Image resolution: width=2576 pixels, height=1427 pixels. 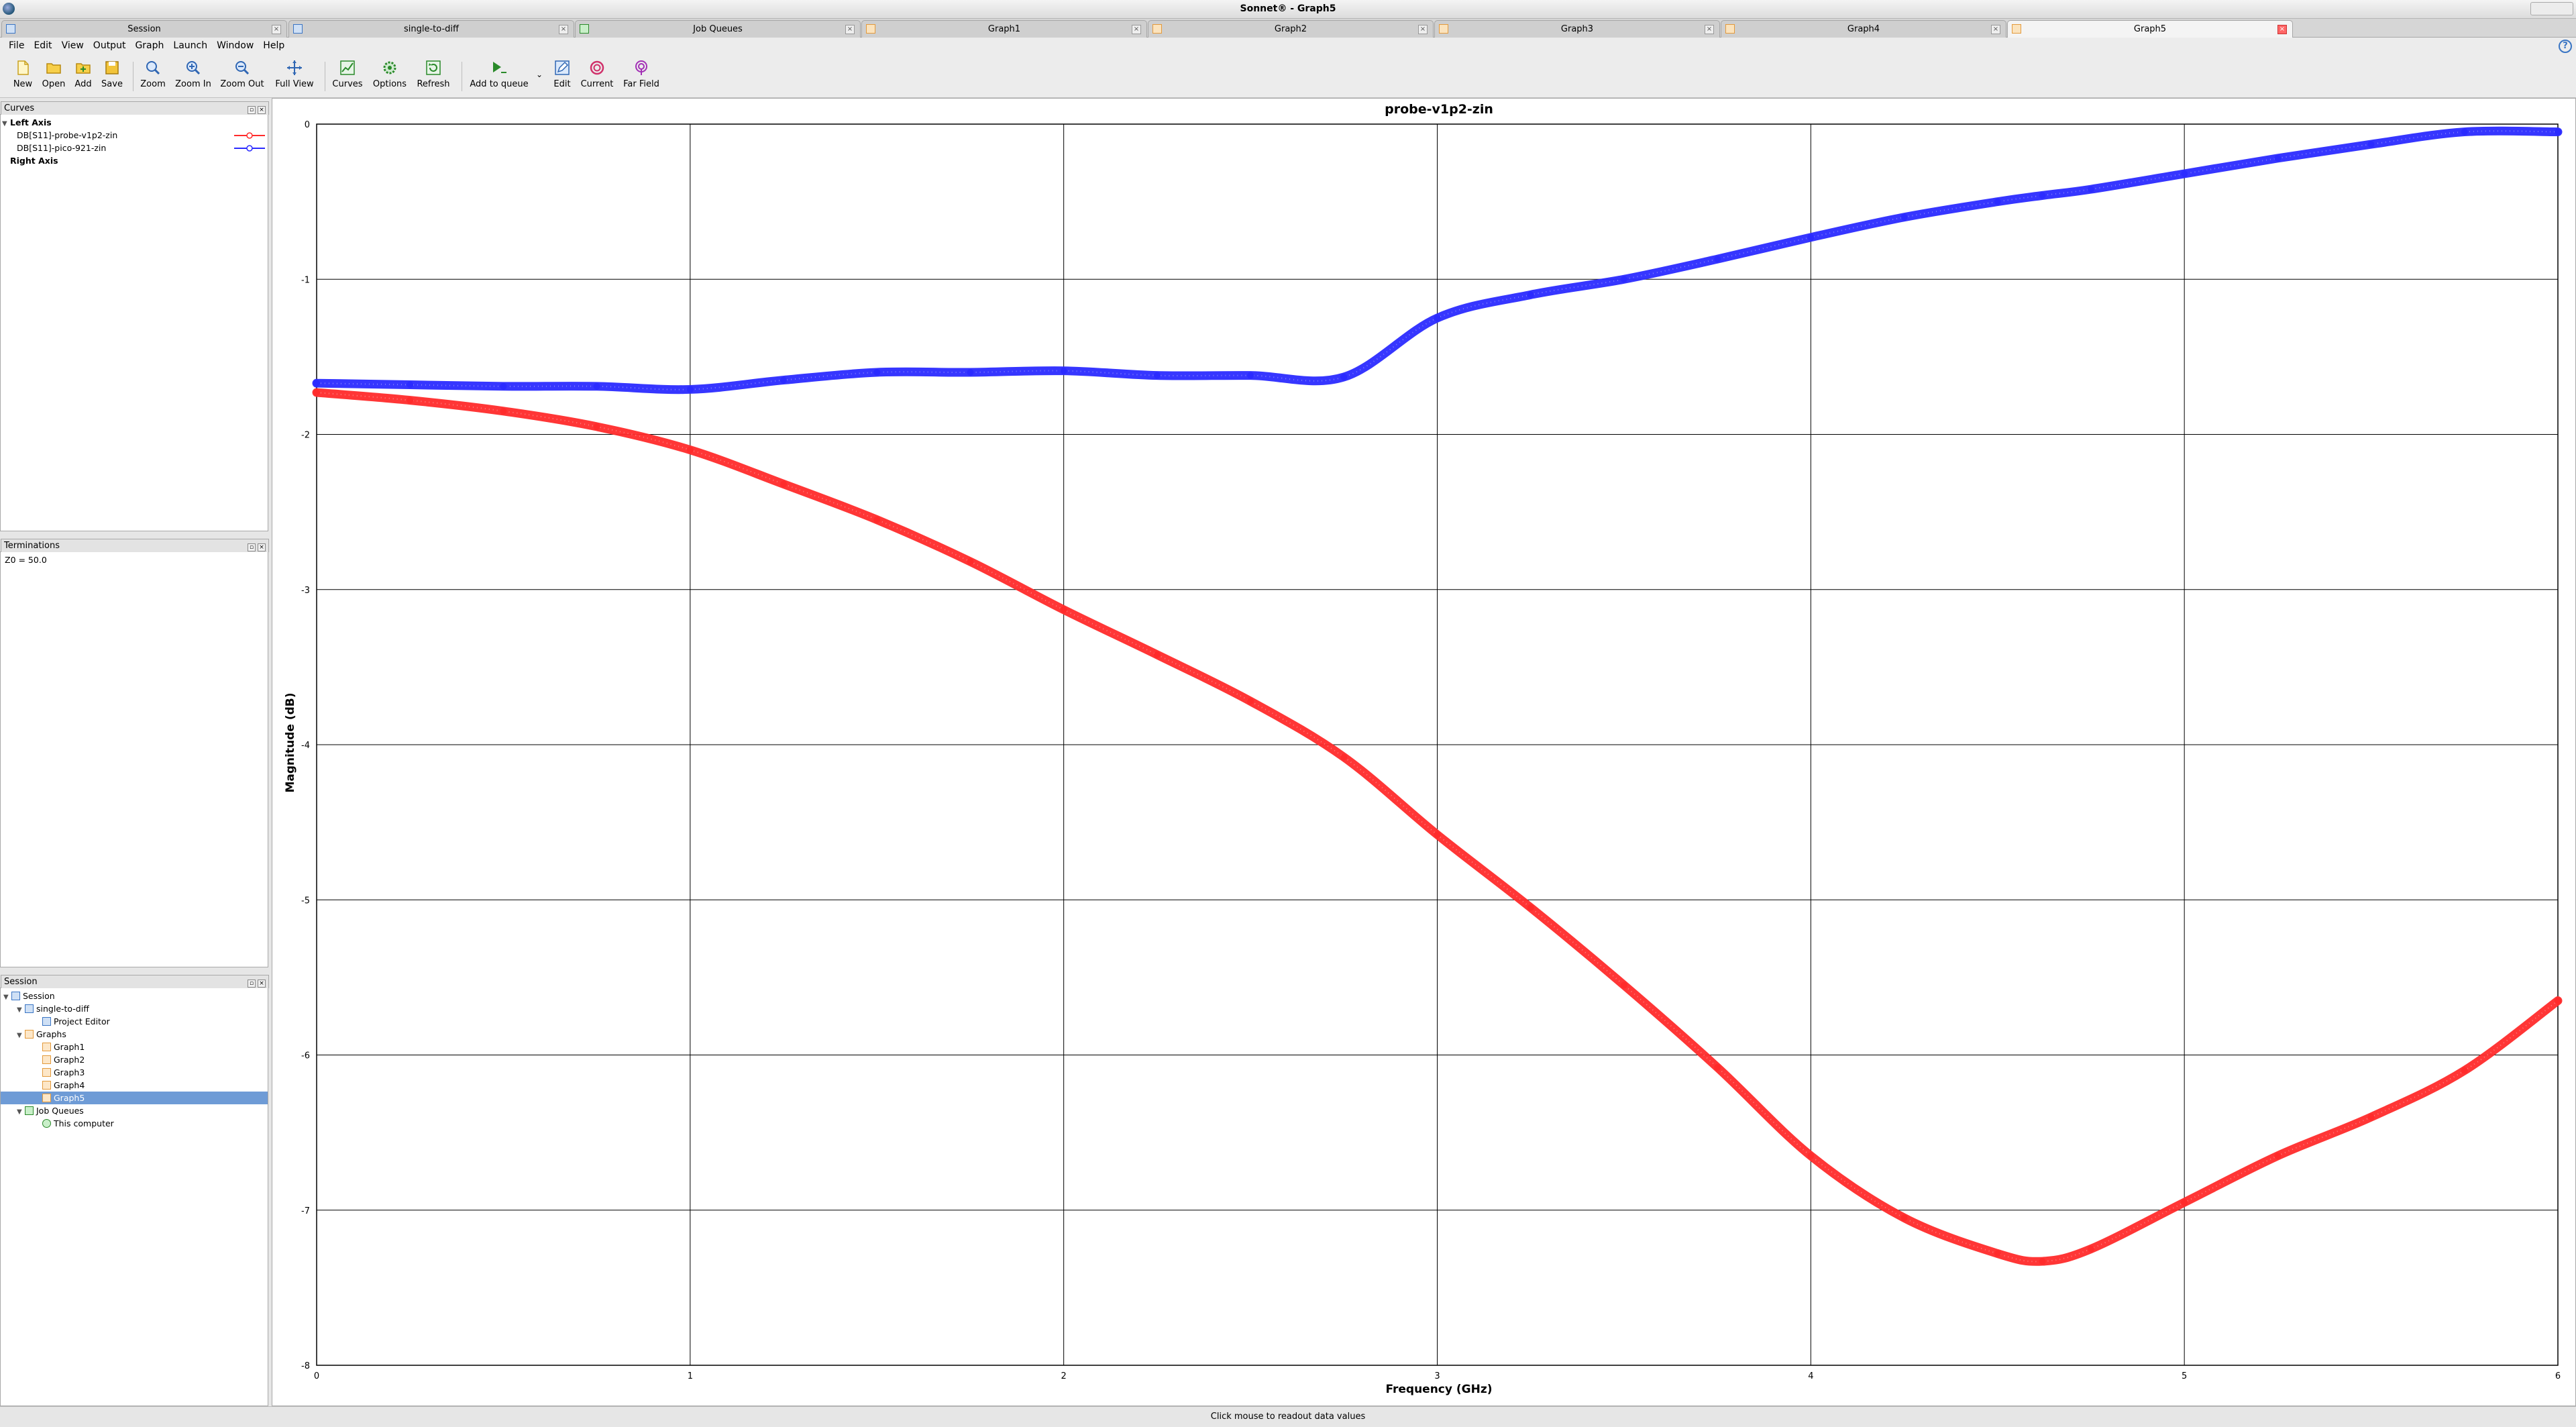 What do you see at coordinates (431, 29) in the screenshot?
I see `tab-single-to-diff: single-to-diff ×` at bounding box center [431, 29].